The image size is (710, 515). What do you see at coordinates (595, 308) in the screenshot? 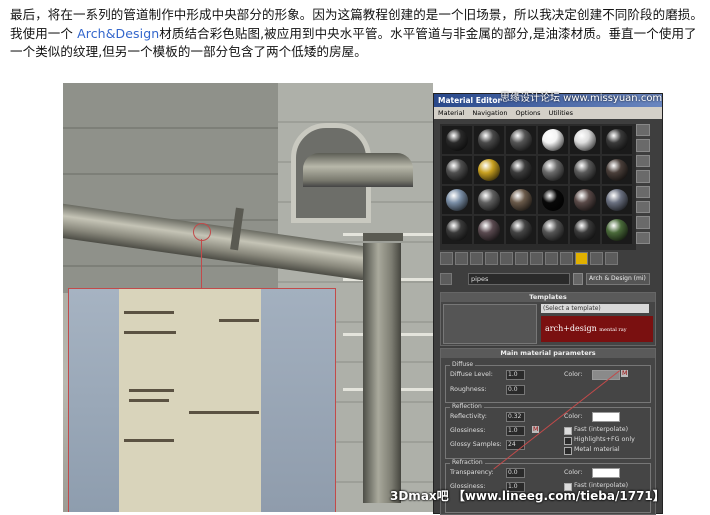
I see `template-select: (Select a template)` at bounding box center [595, 308].